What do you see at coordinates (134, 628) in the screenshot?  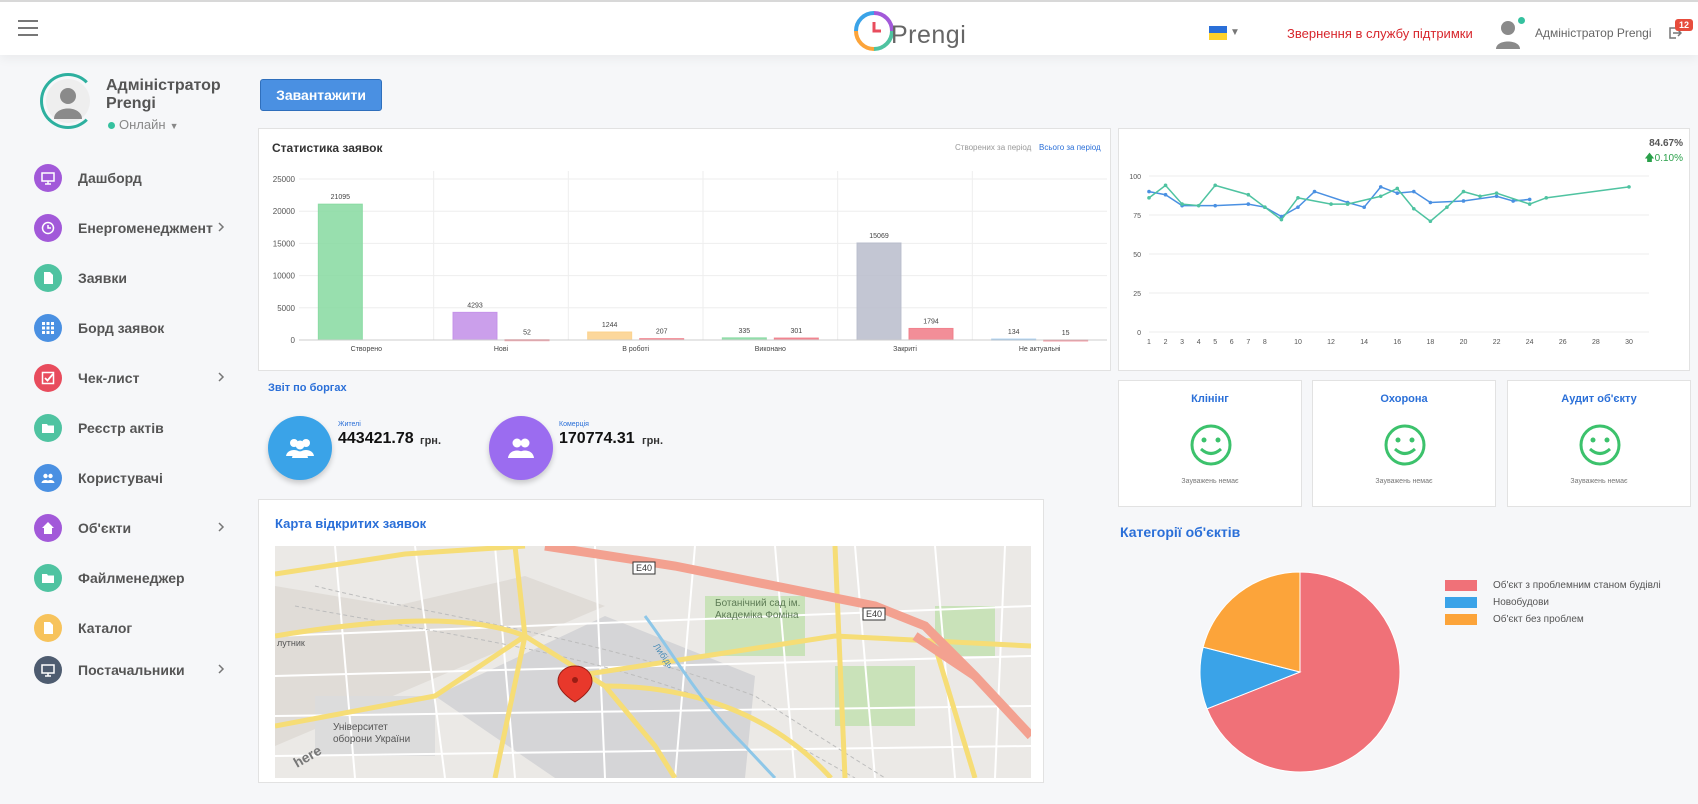 I see `sidebar-item: Каталог` at bounding box center [134, 628].